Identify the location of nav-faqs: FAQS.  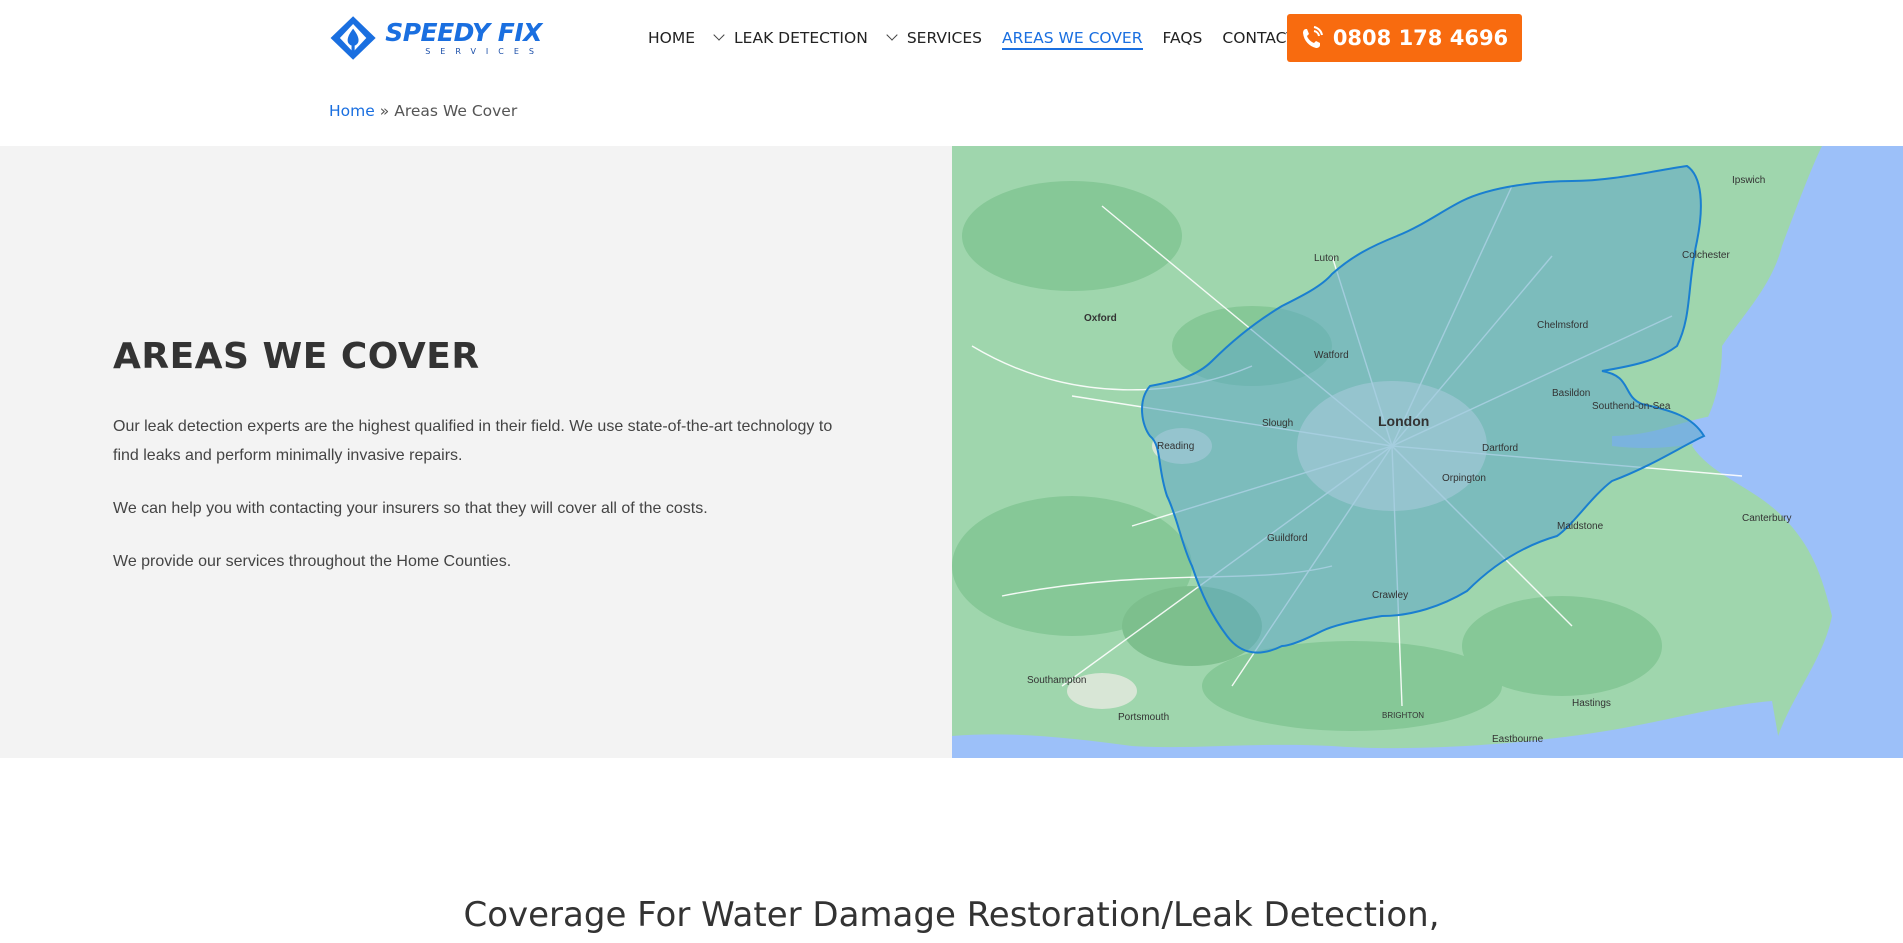
(1183, 39).